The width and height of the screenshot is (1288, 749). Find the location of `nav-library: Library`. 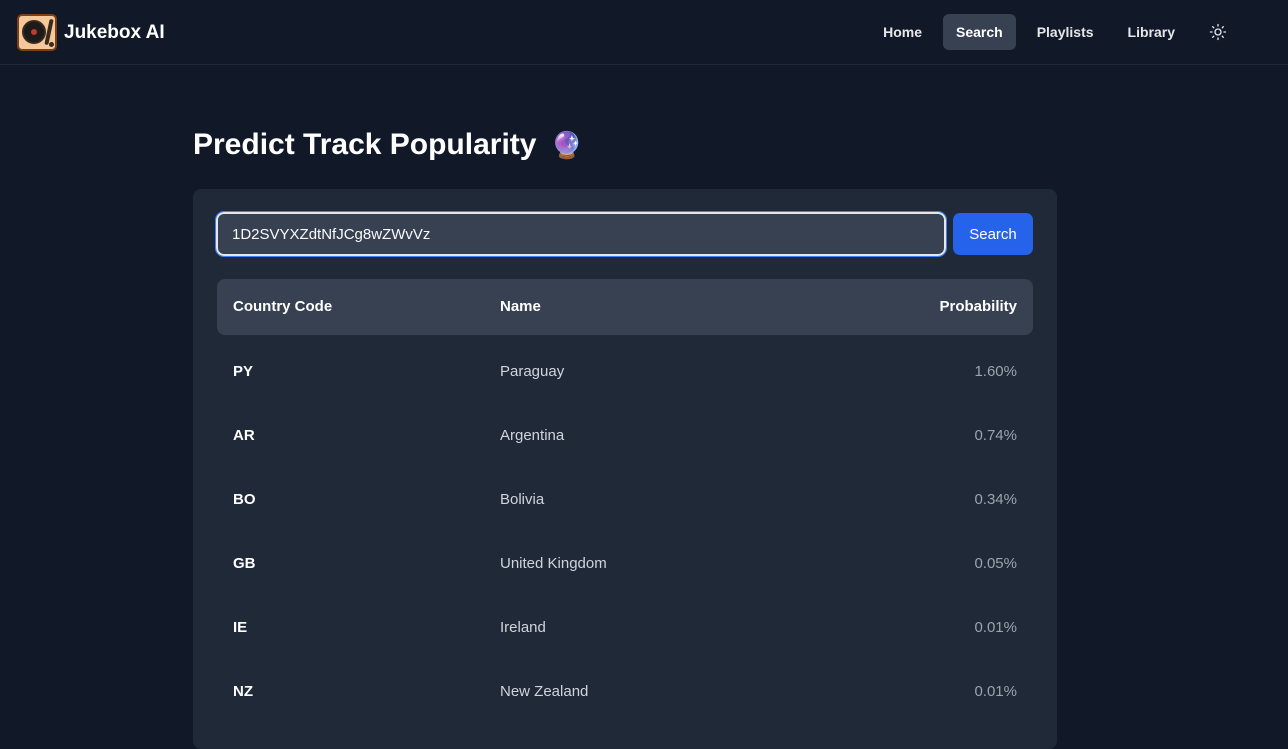

nav-library: Library is located at coordinates (1151, 32).